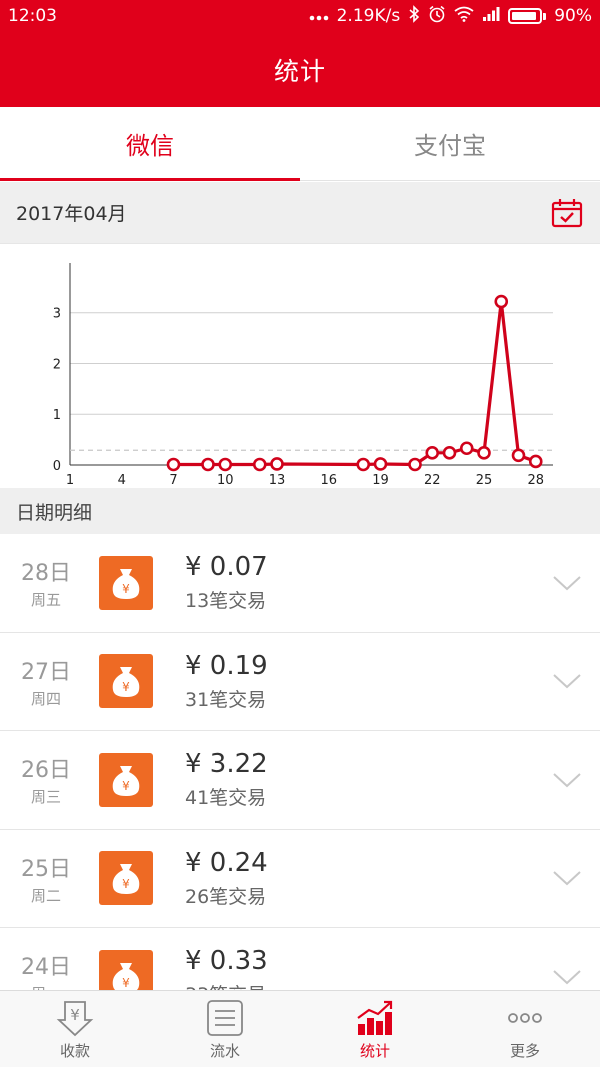  I want to click on nav-label: 流水, so click(224, 1050).